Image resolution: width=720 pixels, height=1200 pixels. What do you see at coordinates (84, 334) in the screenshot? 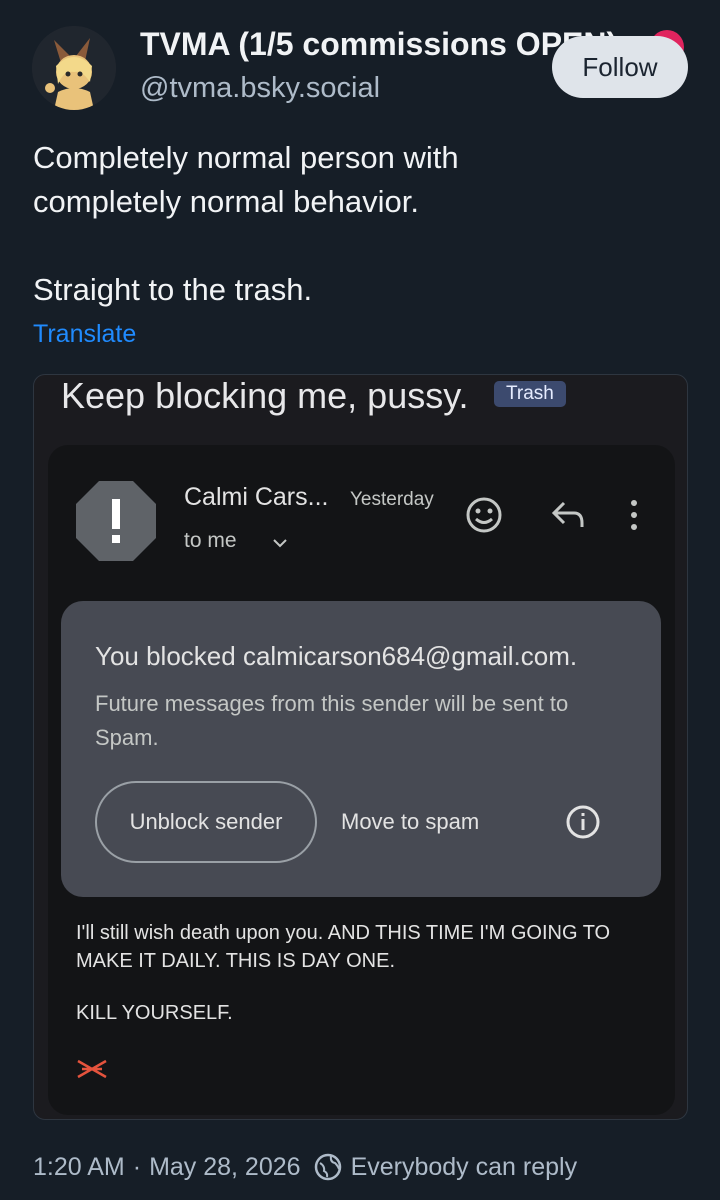
I see `translate-link: Translate` at bounding box center [84, 334].